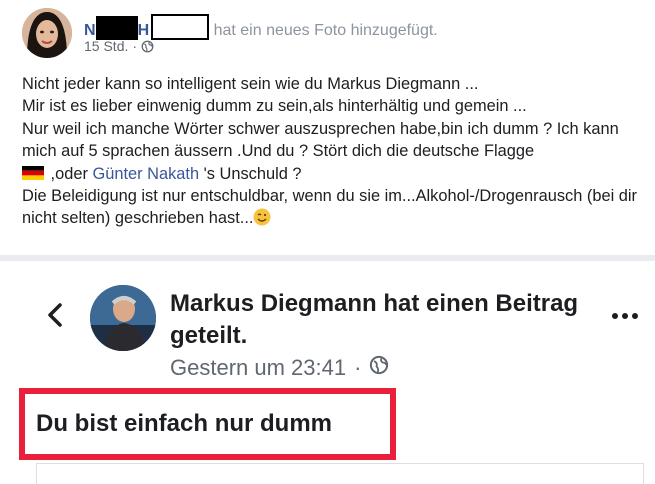 The height and width of the screenshot is (484, 655). Describe the element at coordinates (625, 316) in the screenshot. I see `more-options-icon` at that location.